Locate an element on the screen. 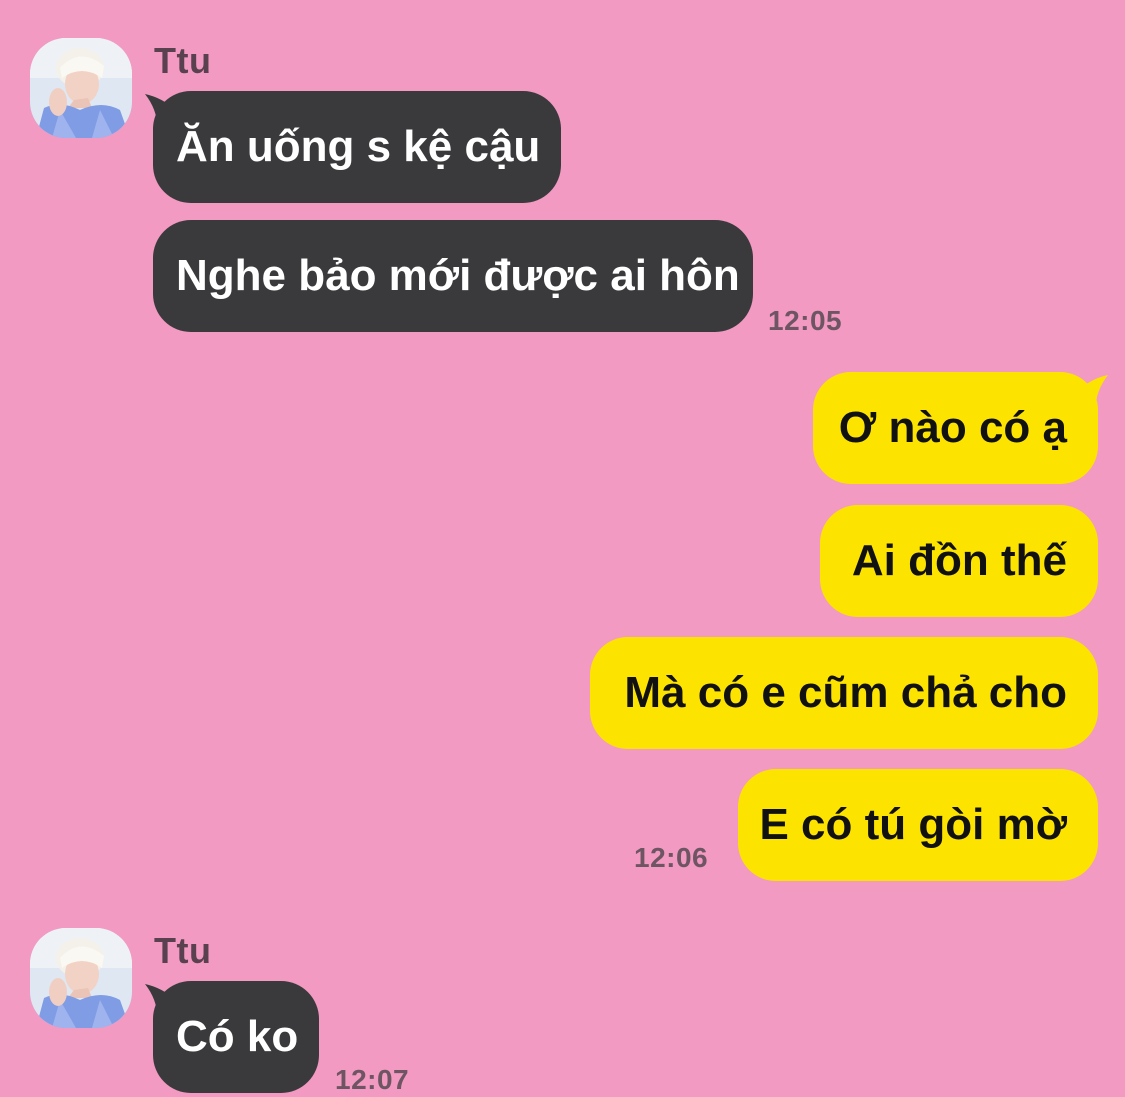 The image size is (1125, 1097). outgoing-message-bubble: E có tú gòi mờ is located at coordinates (918, 825).